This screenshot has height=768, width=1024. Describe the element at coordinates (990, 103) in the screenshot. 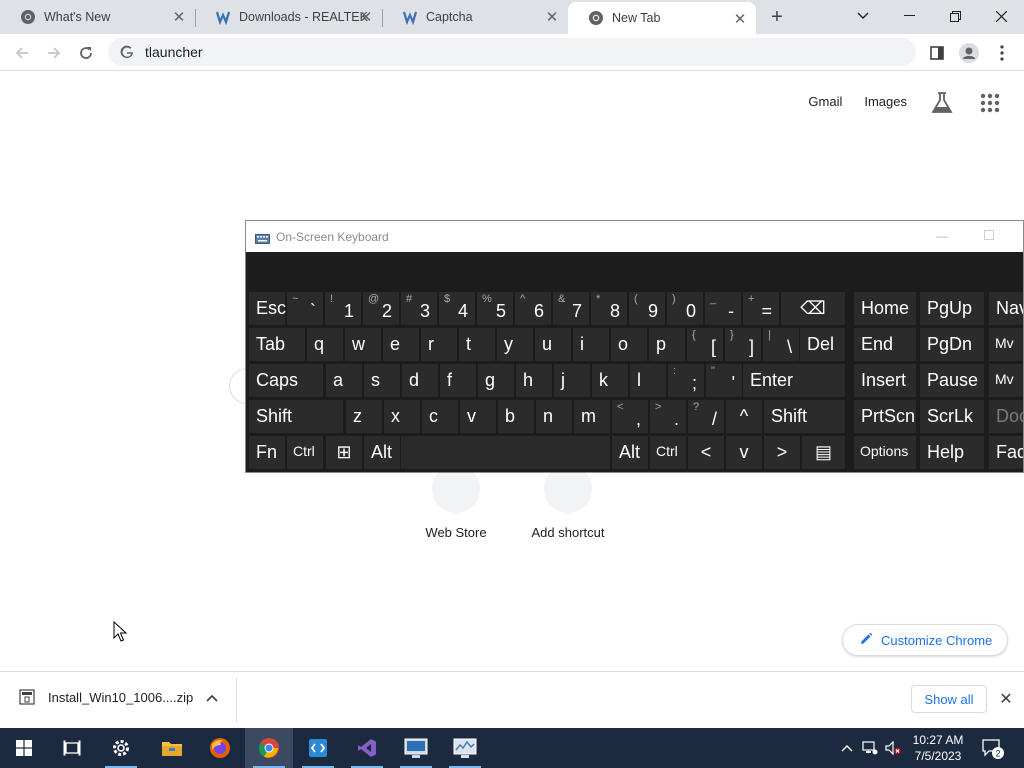

I see `google-apps-icon` at that location.